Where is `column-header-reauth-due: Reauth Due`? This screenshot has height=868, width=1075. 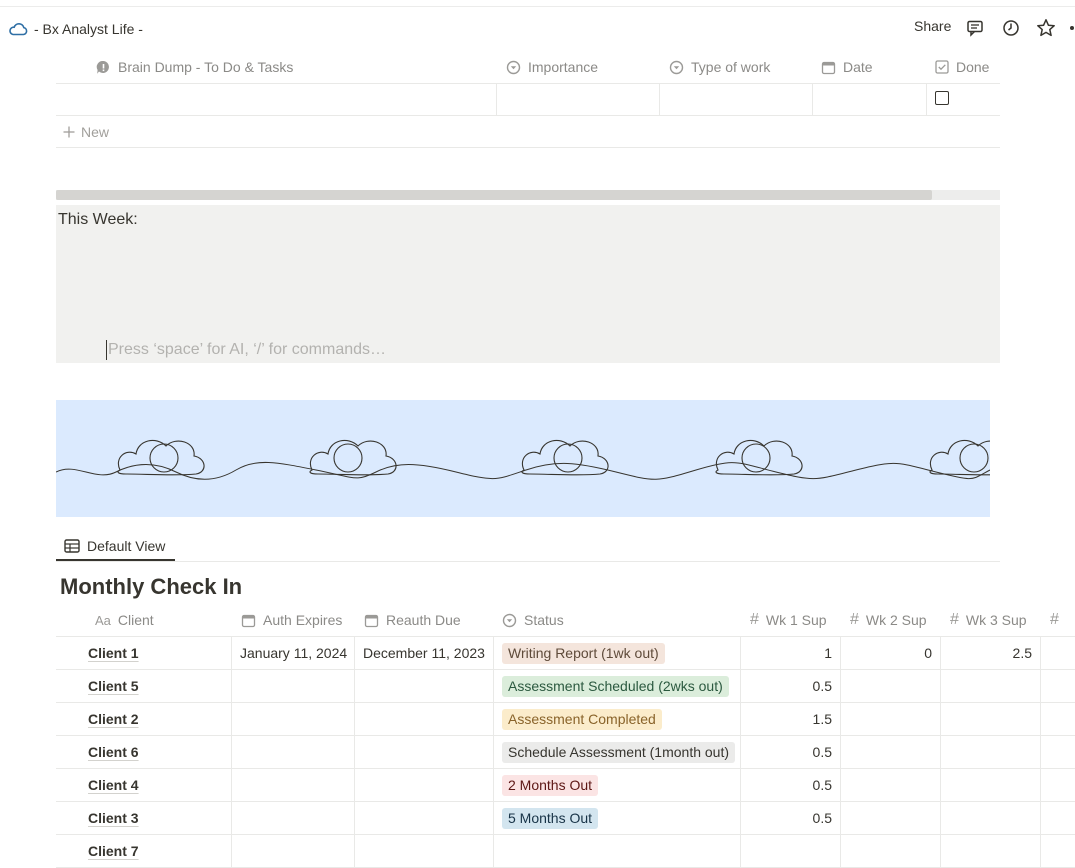 column-header-reauth-due: Reauth Due is located at coordinates (412, 620).